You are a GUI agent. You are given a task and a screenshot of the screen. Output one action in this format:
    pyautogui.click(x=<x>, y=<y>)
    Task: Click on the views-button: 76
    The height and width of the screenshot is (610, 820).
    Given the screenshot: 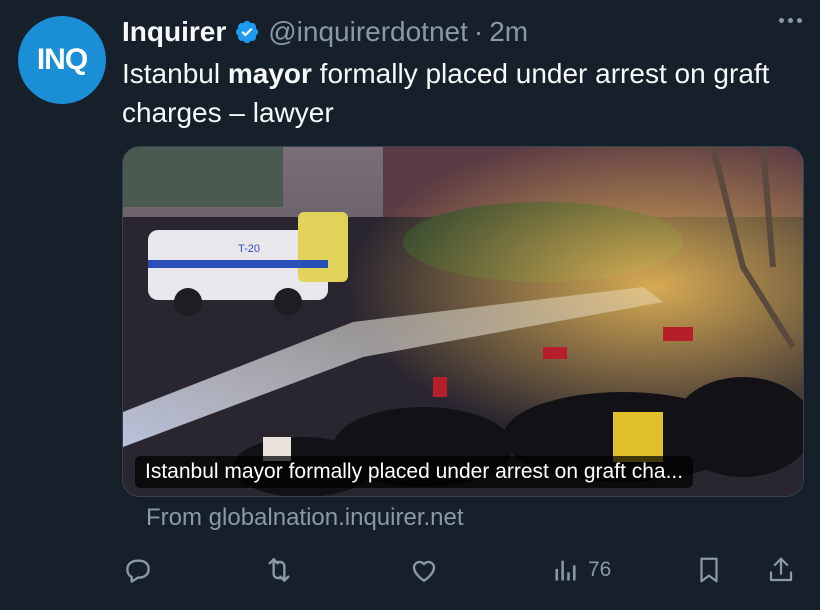 What is the action you would take?
    pyautogui.click(x=581, y=570)
    